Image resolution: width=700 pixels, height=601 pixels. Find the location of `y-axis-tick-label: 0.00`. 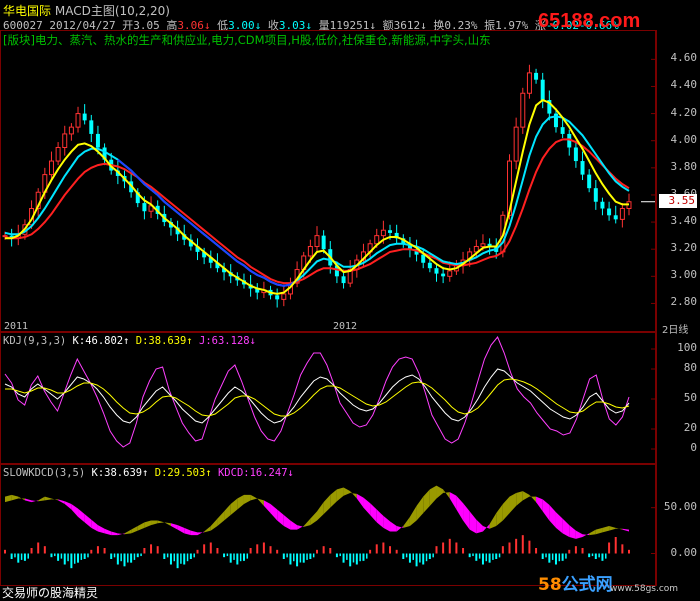

y-axis-tick-label: 0.00 is located at coordinates (684, 552).